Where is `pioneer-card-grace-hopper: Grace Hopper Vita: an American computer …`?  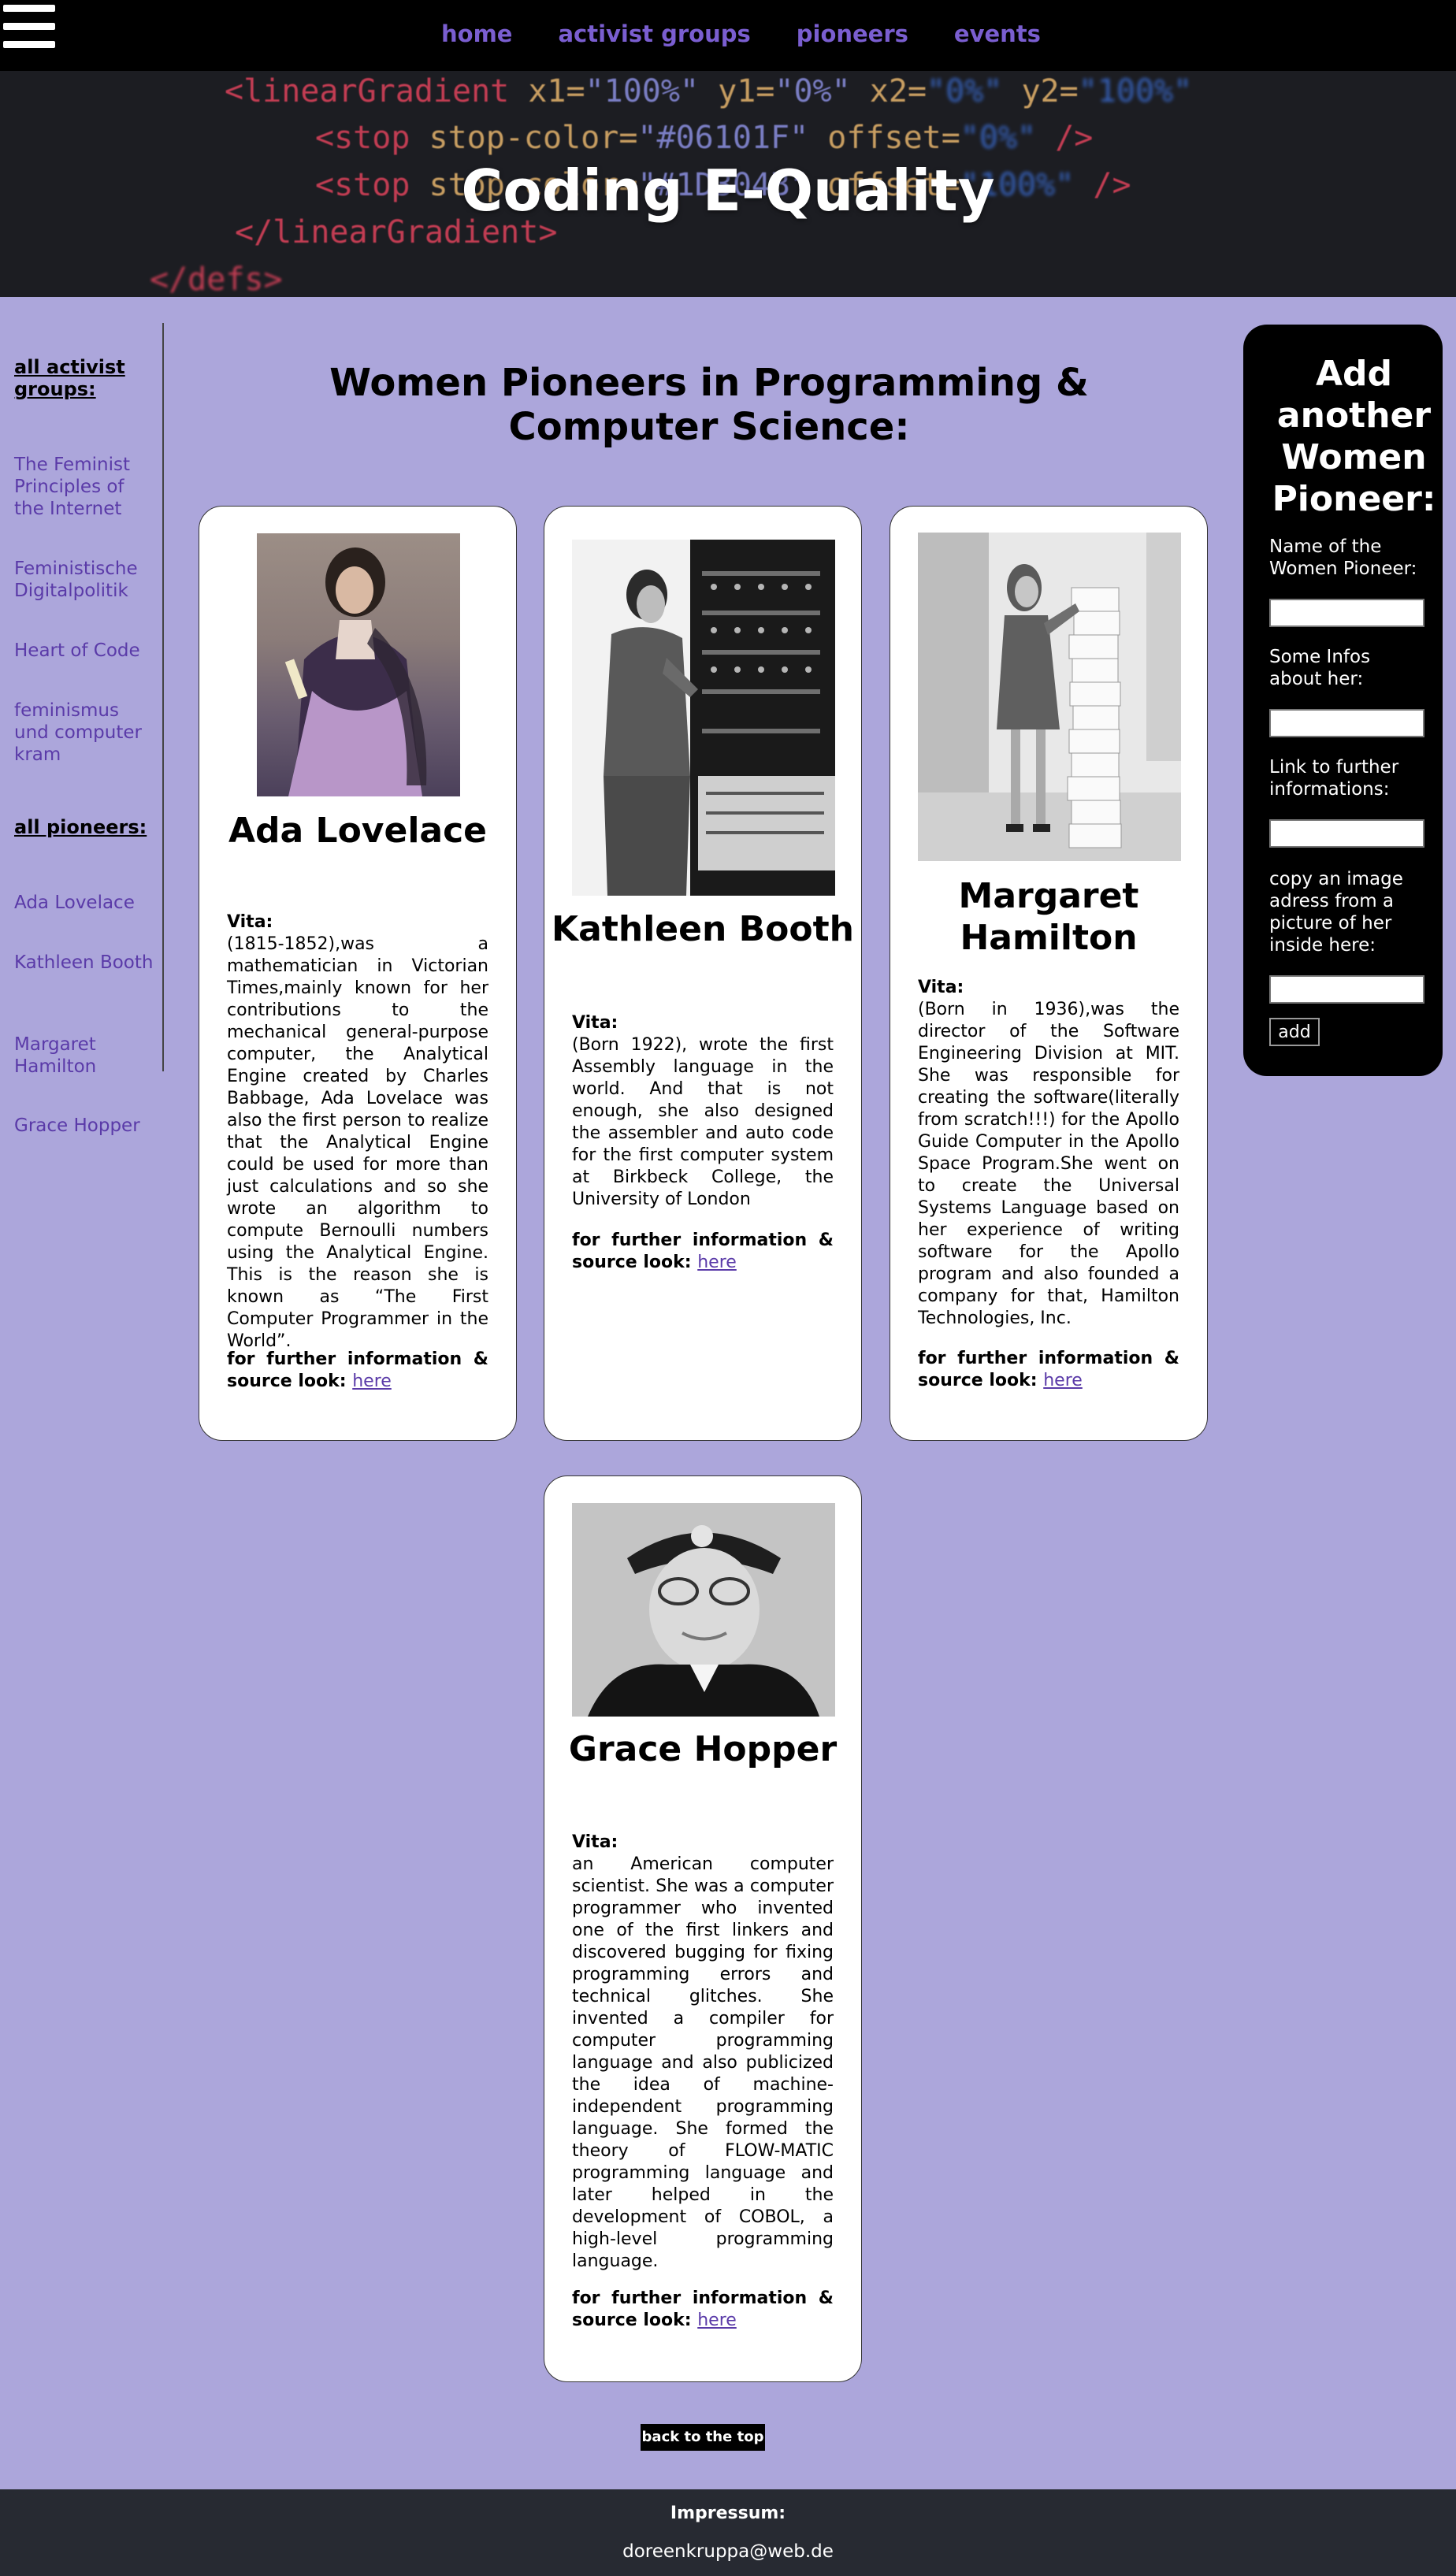 pioneer-card-grace-hopper: Grace Hopper Vita: an American computer … is located at coordinates (703, 1928).